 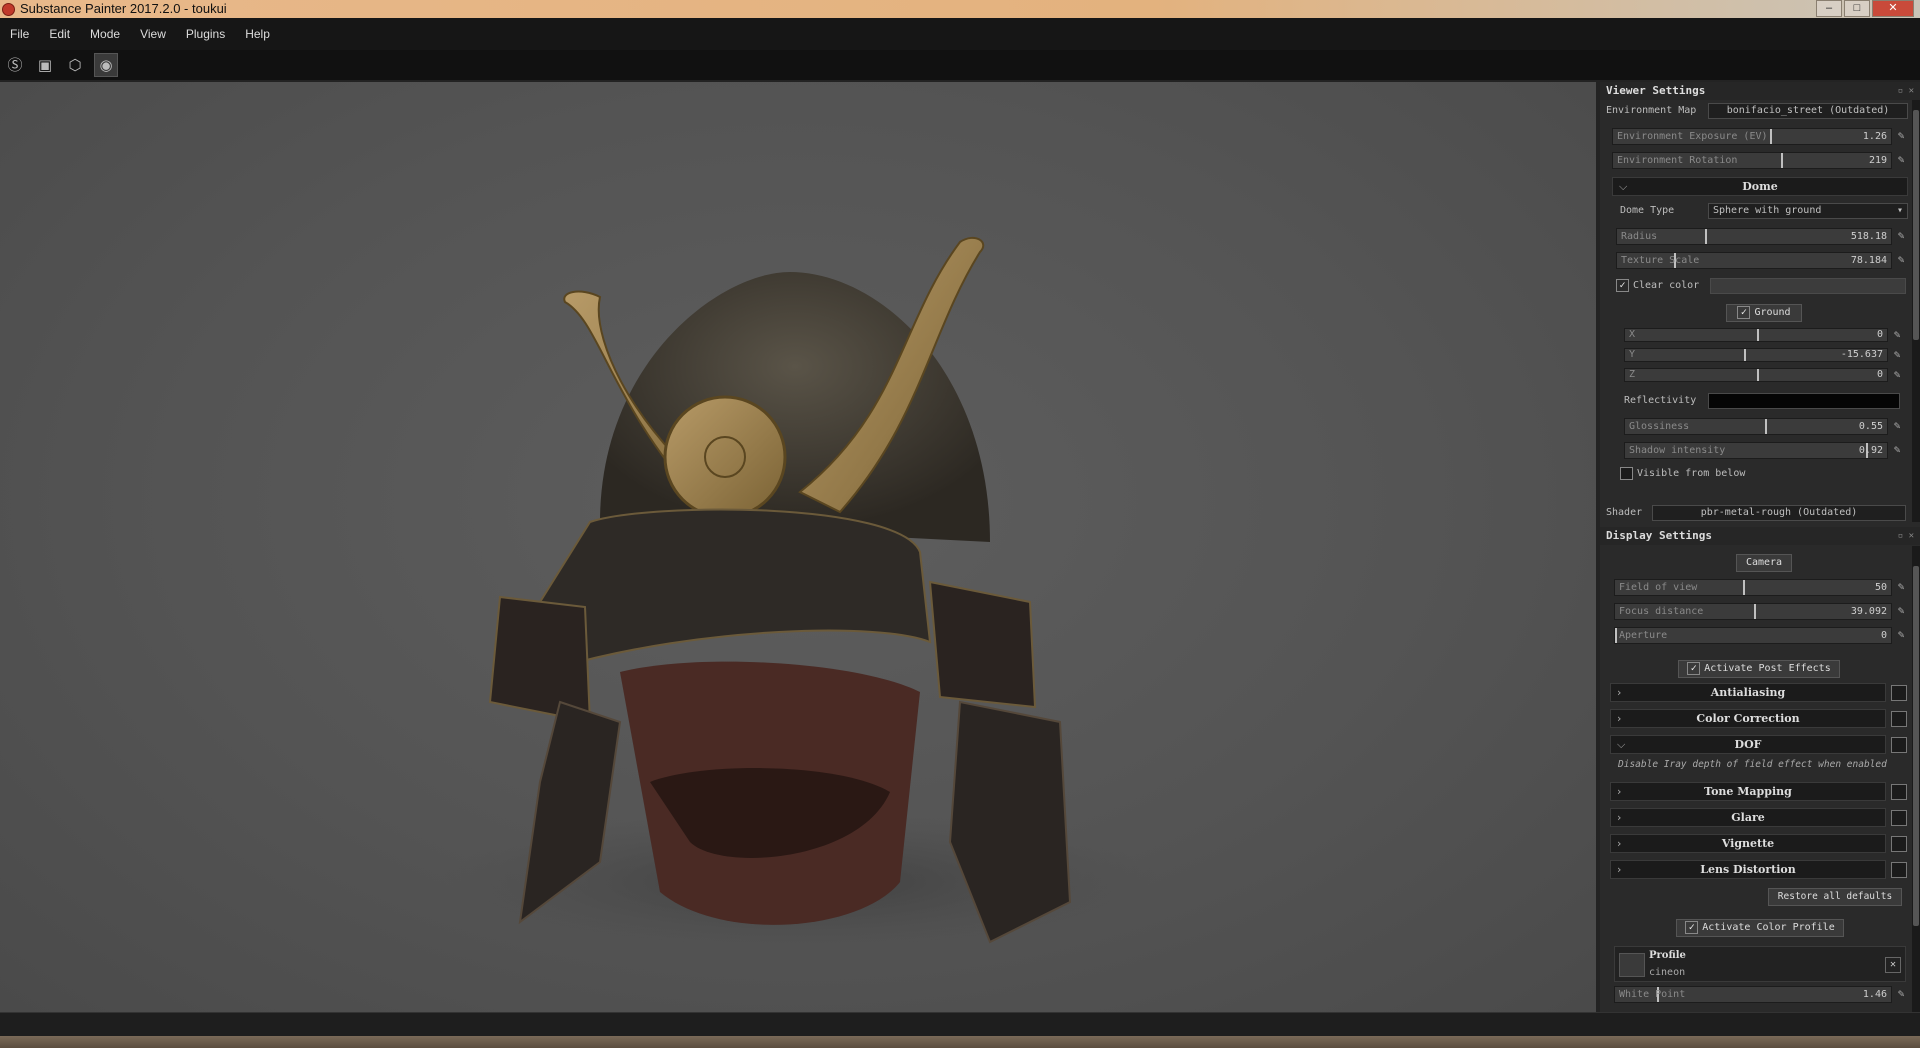 I want to click on radius-slider: Radius 518.18, so click(x=1754, y=236).